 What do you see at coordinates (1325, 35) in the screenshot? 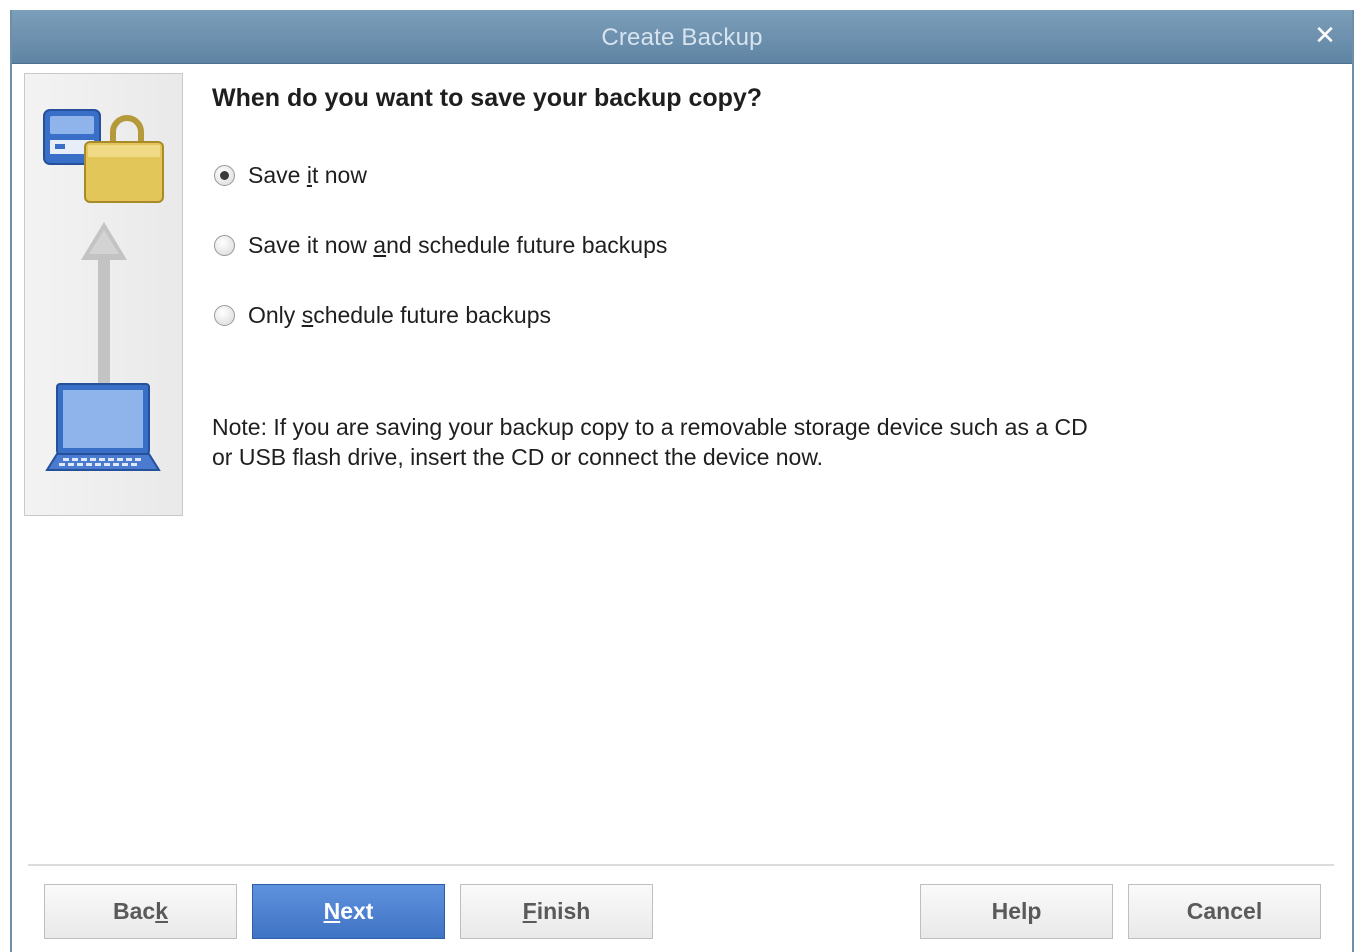
I see `close-icon: ✕` at bounding box center [1325, 35].